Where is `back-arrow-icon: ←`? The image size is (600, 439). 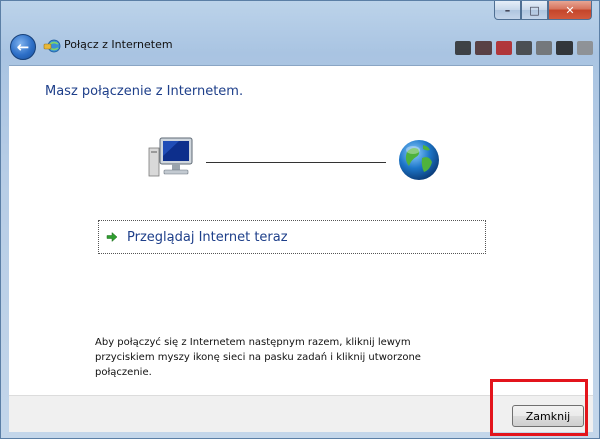 back-arrow-icon: ← is located at coordinates (23, 47).